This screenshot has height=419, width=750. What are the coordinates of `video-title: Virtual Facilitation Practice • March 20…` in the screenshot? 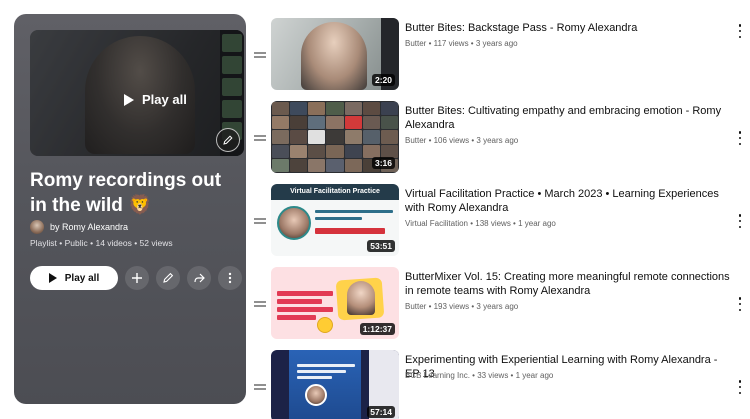 It's located at (567, 201).